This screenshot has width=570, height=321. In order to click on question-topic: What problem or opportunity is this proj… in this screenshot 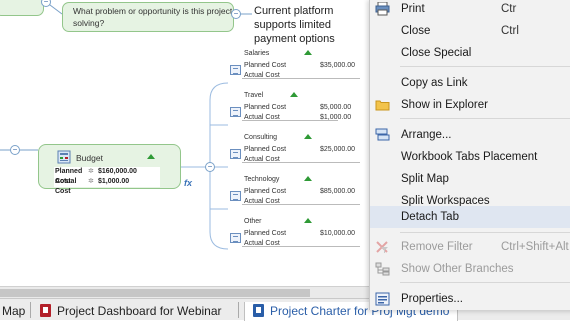, I will do `click(148, 17)`.